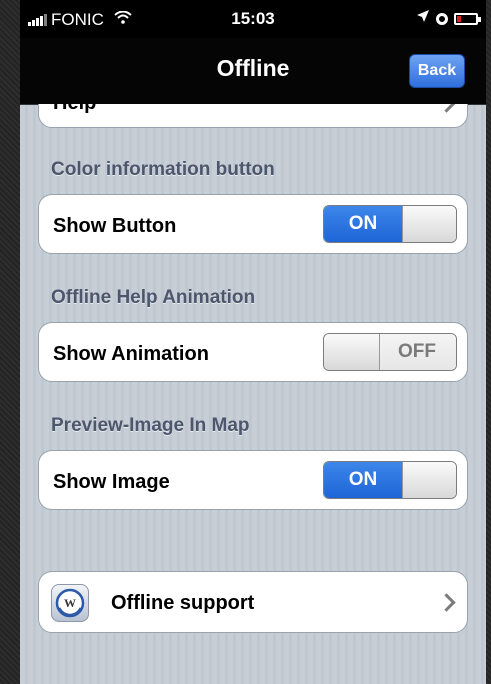 The width and height of the screenshot is (491, 684). What do you see at coordinates (183, 603) in the screenshot?
I see `offline-support-label: Offline support` at bounding box center [183, 603].